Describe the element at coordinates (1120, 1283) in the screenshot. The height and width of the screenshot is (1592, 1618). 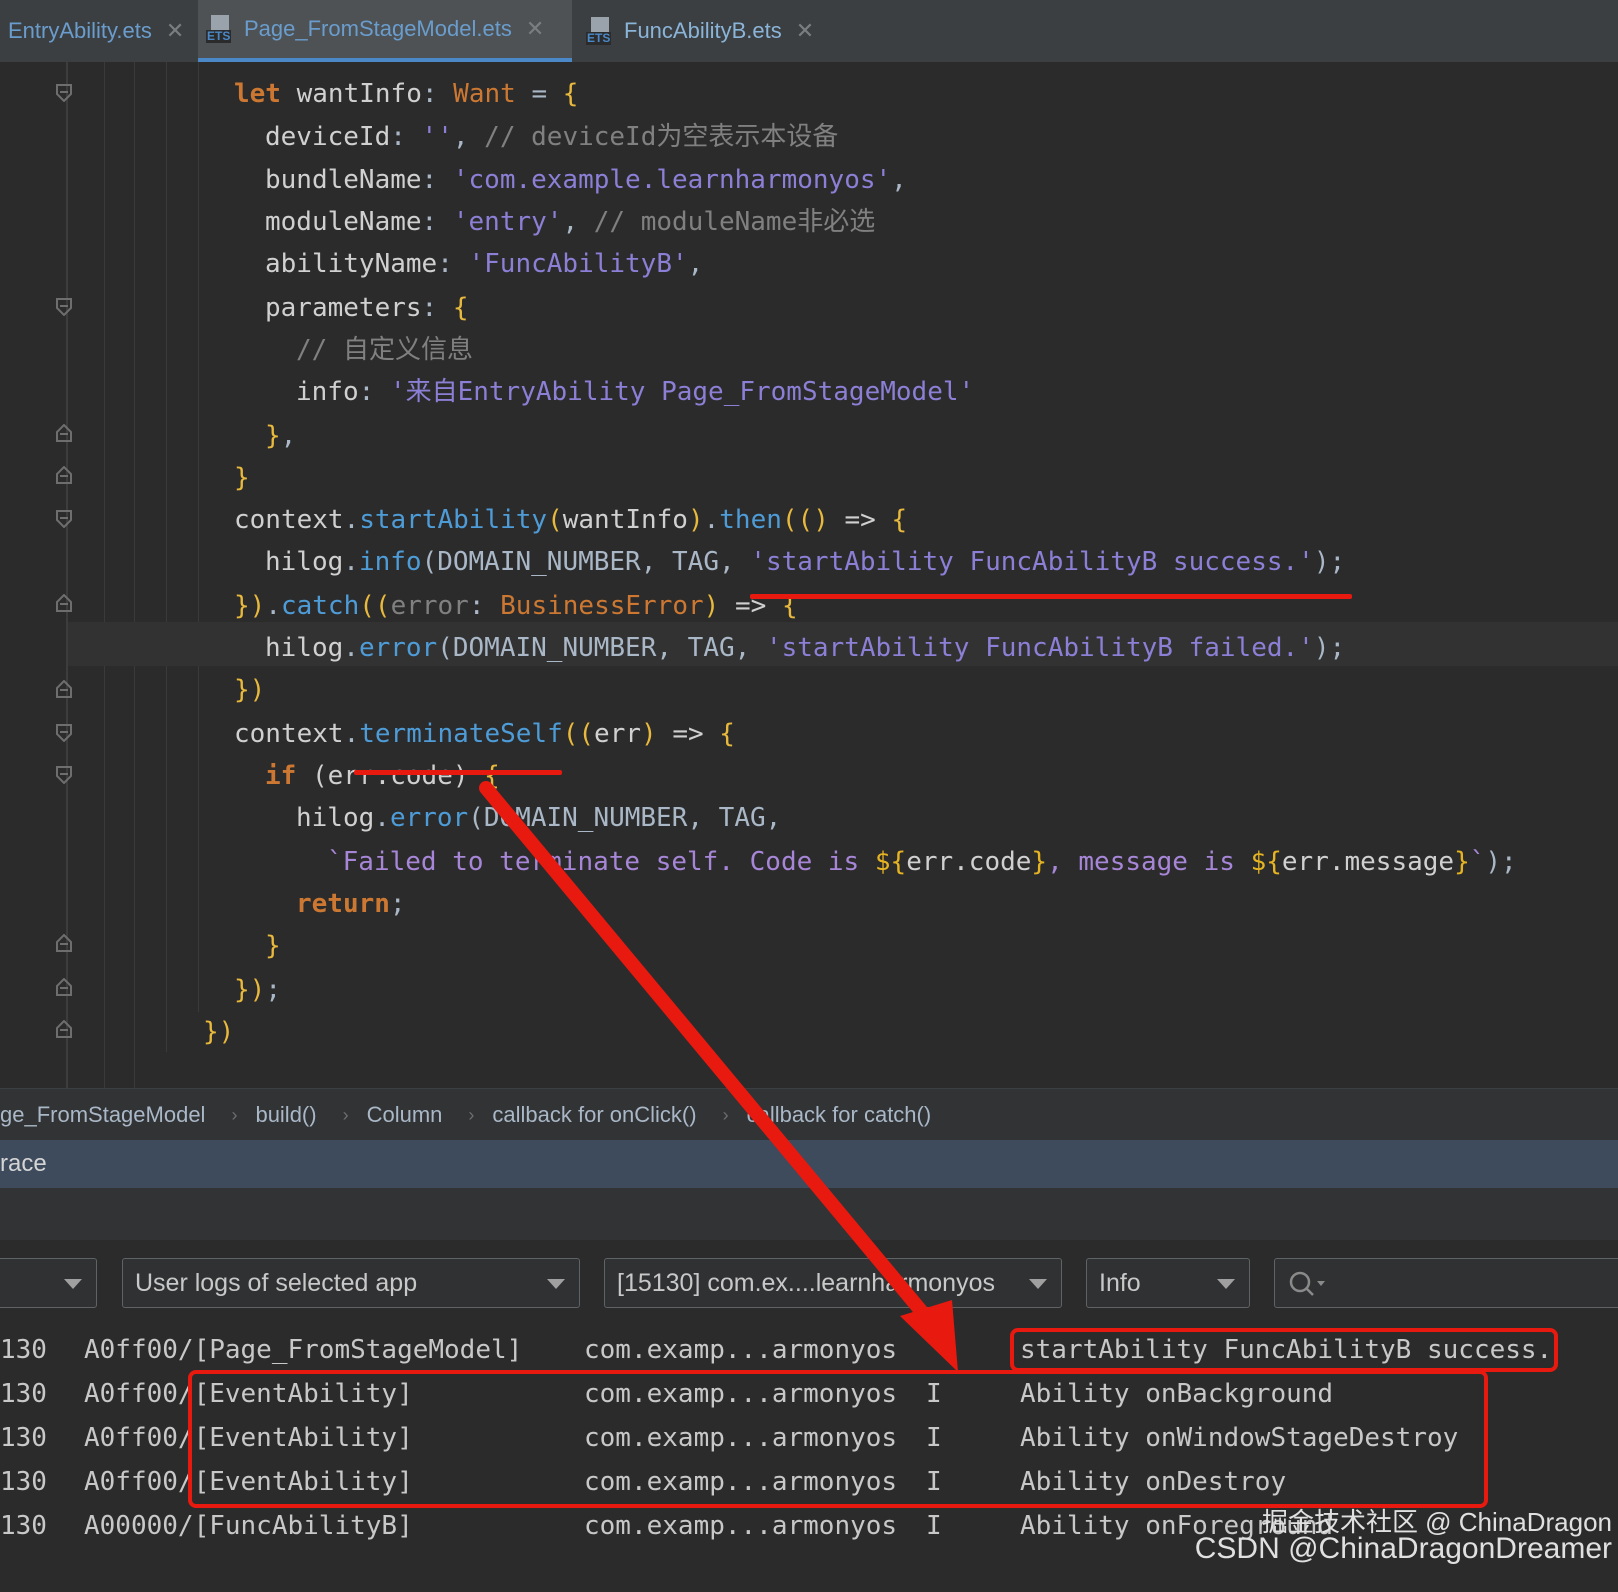
I see `dropdown-value: Info` at that location.